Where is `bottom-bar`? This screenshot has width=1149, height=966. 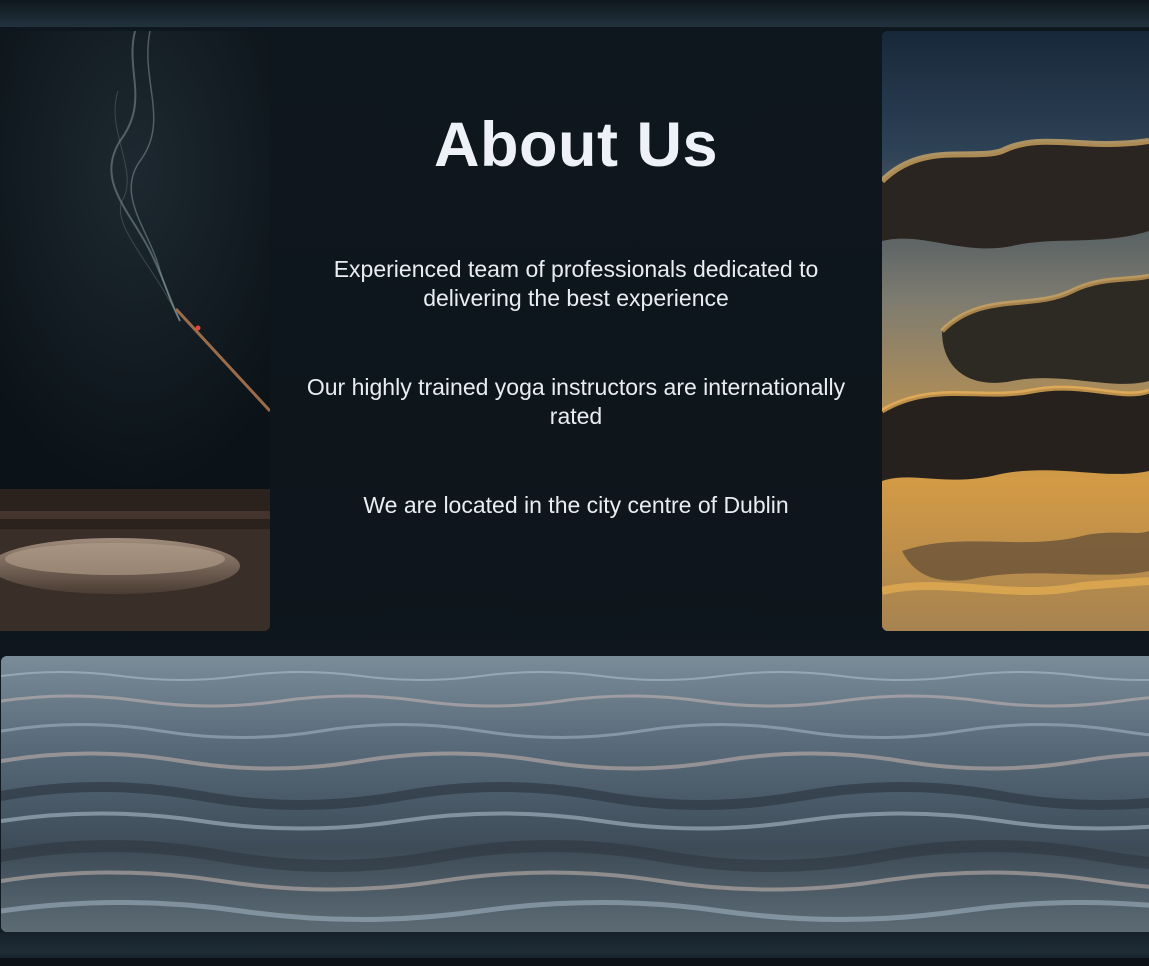
bottom-bar is located at coordinates (574, 949).